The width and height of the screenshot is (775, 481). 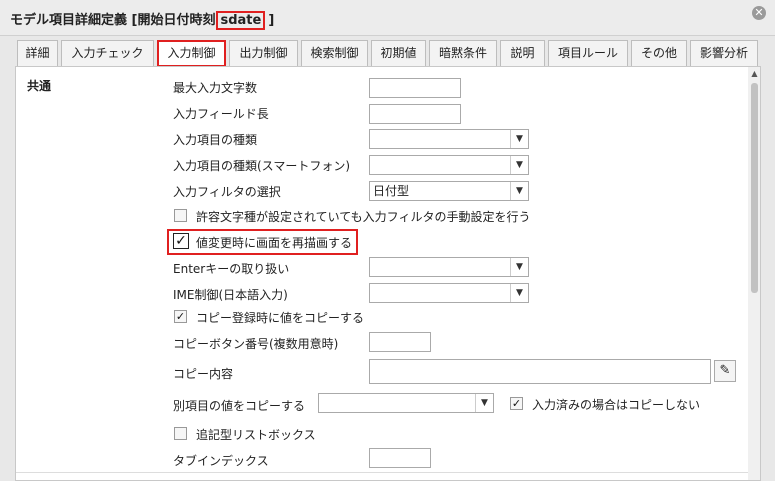 I want to click on window-title: モデル項目詳細定義 [開始日付時刻 sdate], so click(x=142, y=19).